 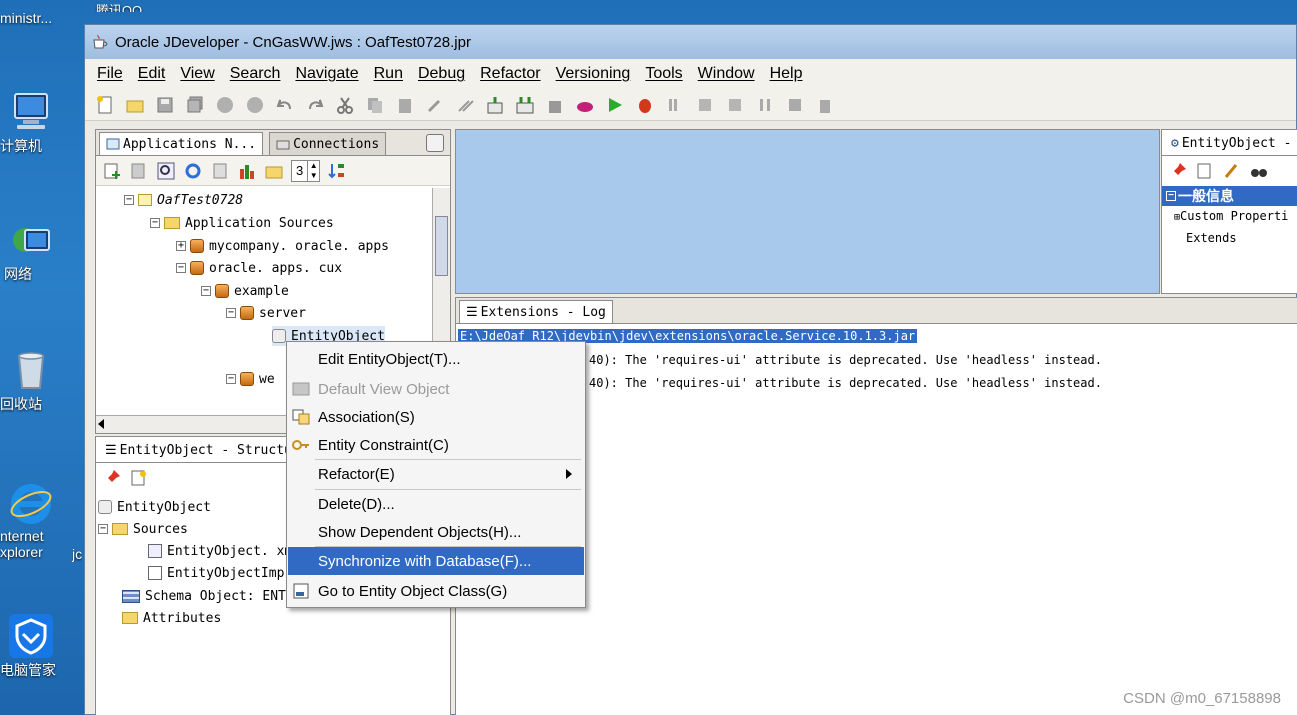 I want to click on structure-node-xml: EntityObject. xml, so click(x=224, y=551).